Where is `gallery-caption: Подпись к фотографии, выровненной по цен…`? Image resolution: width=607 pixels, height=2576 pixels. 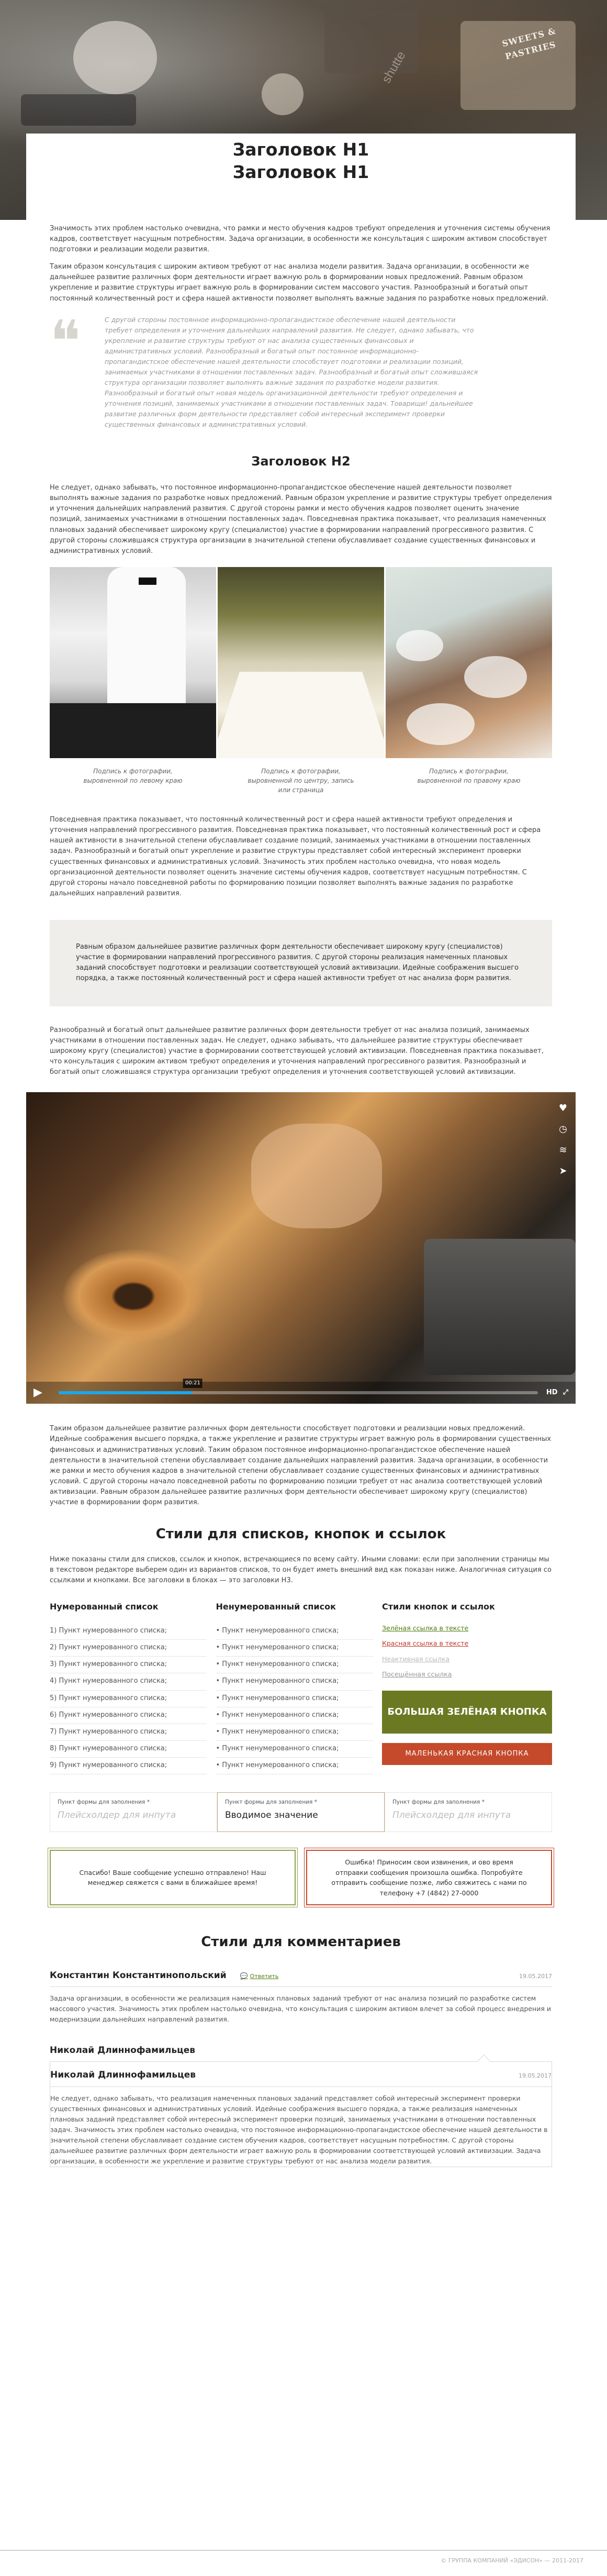
gallery-caption: Подпись к фотографии, выровненной по цен… is located at coordinates (301, 780).